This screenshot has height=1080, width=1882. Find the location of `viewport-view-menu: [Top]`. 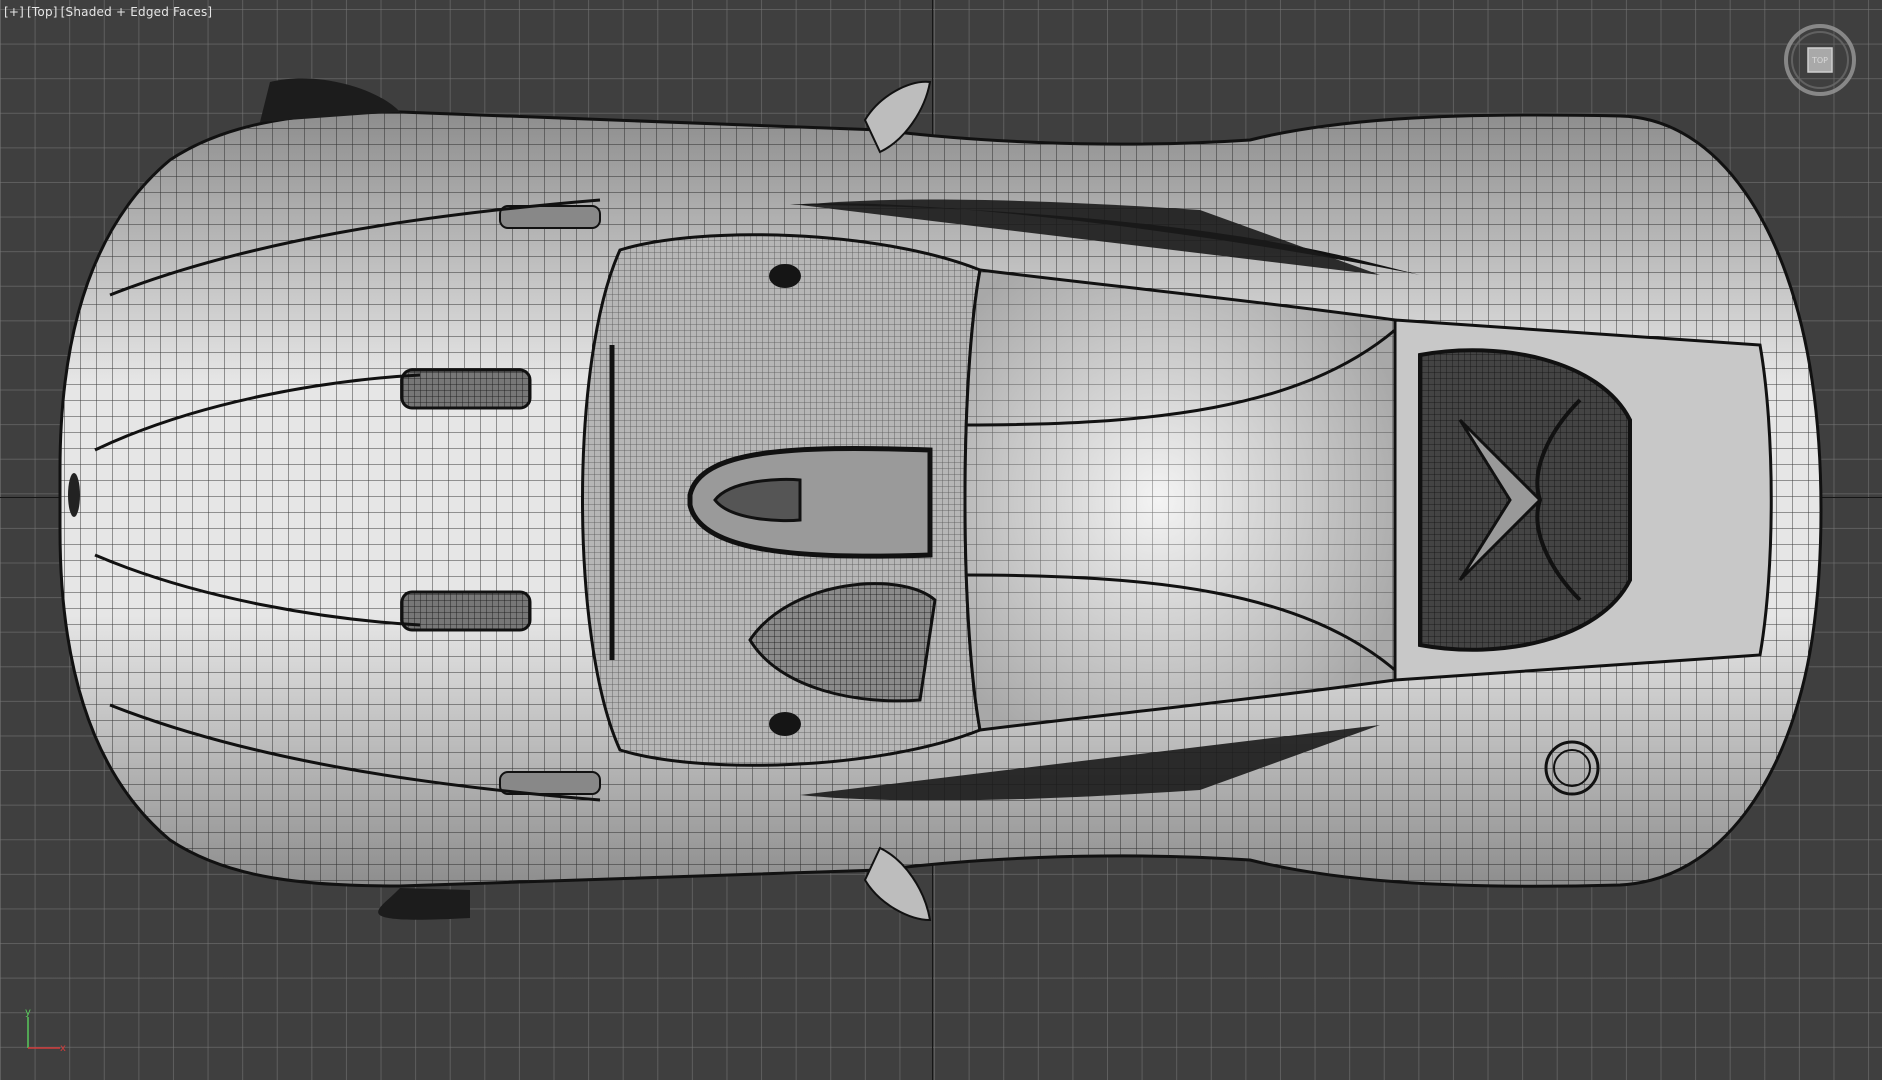

viewport-view-menu: [Top] is located at coordinates (42, 12).